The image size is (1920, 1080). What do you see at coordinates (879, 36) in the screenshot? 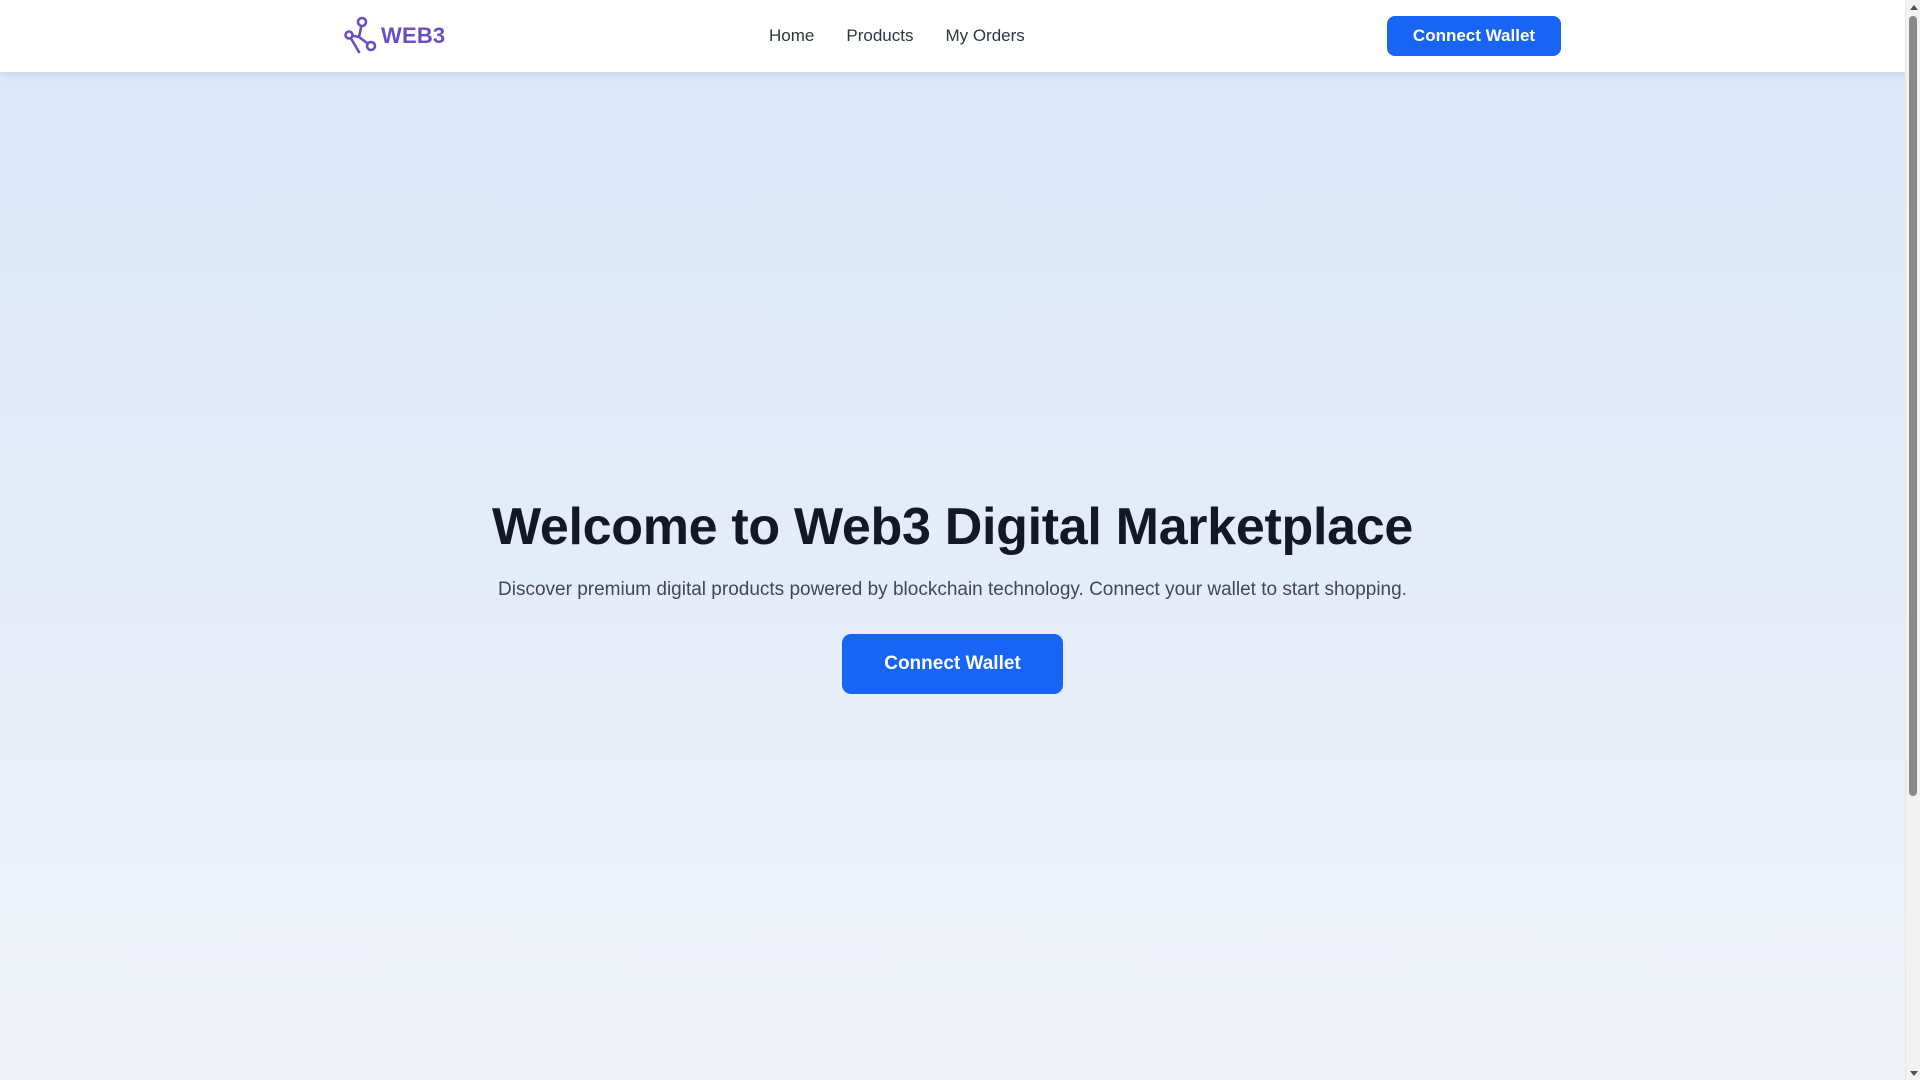
I see `nav-link-products: Products` at bounding box center [879, 36].